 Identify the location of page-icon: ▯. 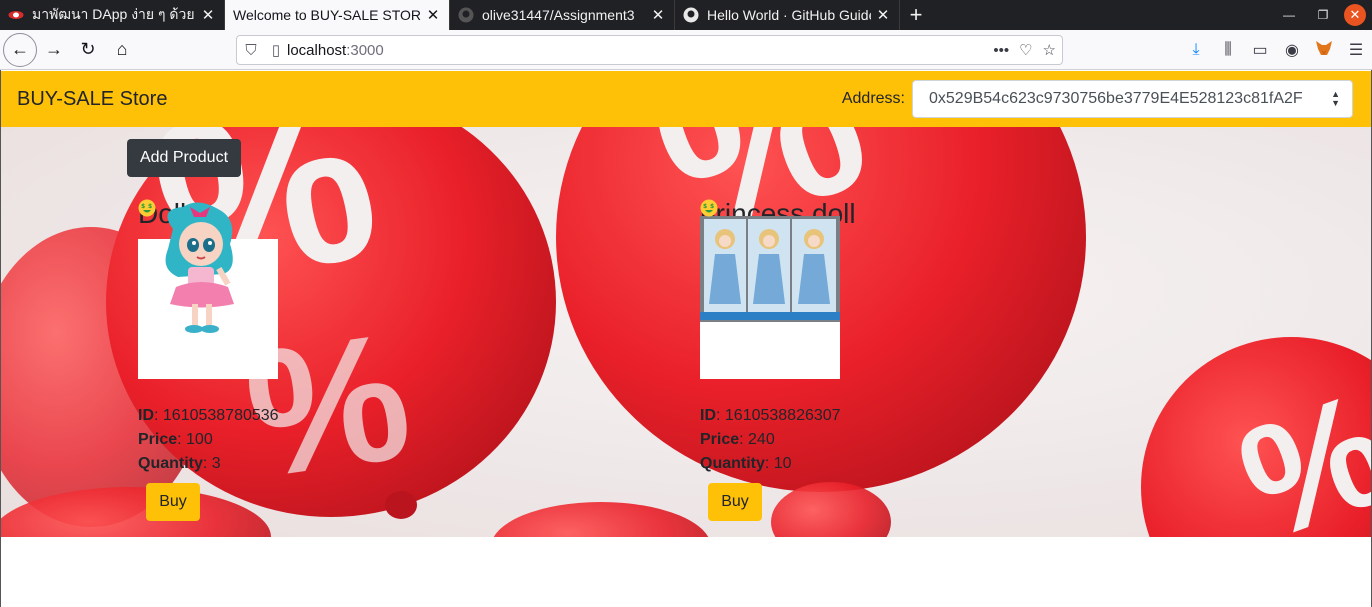
(276, 50).